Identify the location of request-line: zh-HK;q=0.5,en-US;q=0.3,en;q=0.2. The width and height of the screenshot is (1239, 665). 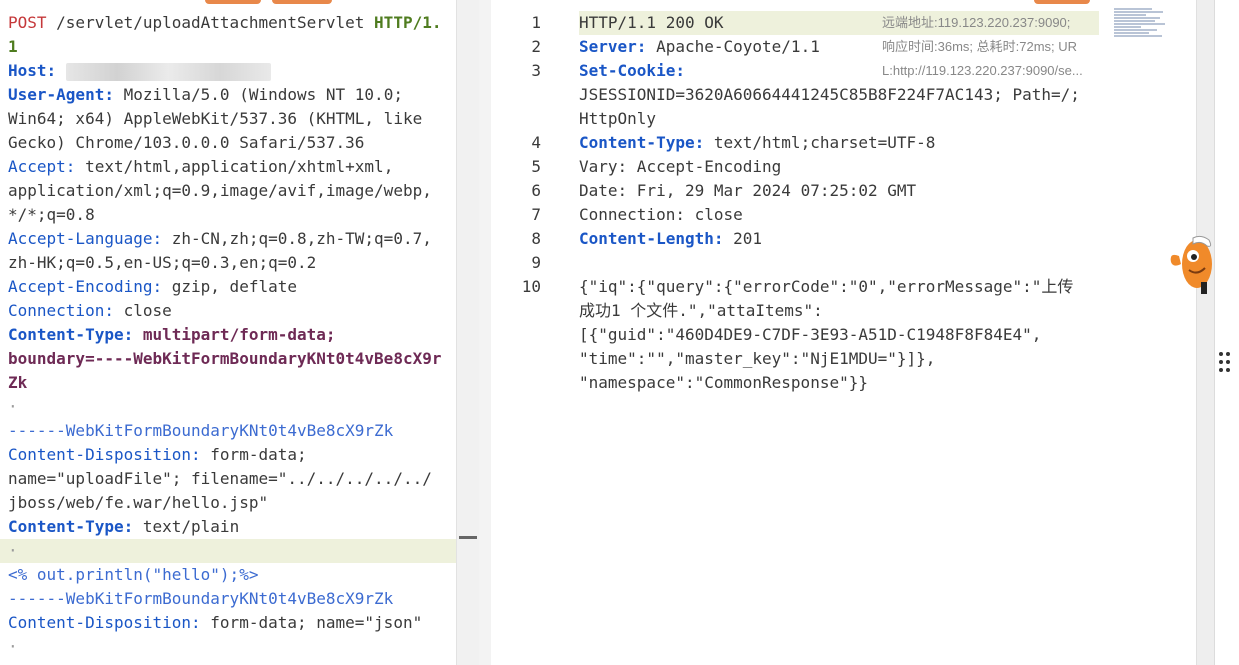
(232, 263).